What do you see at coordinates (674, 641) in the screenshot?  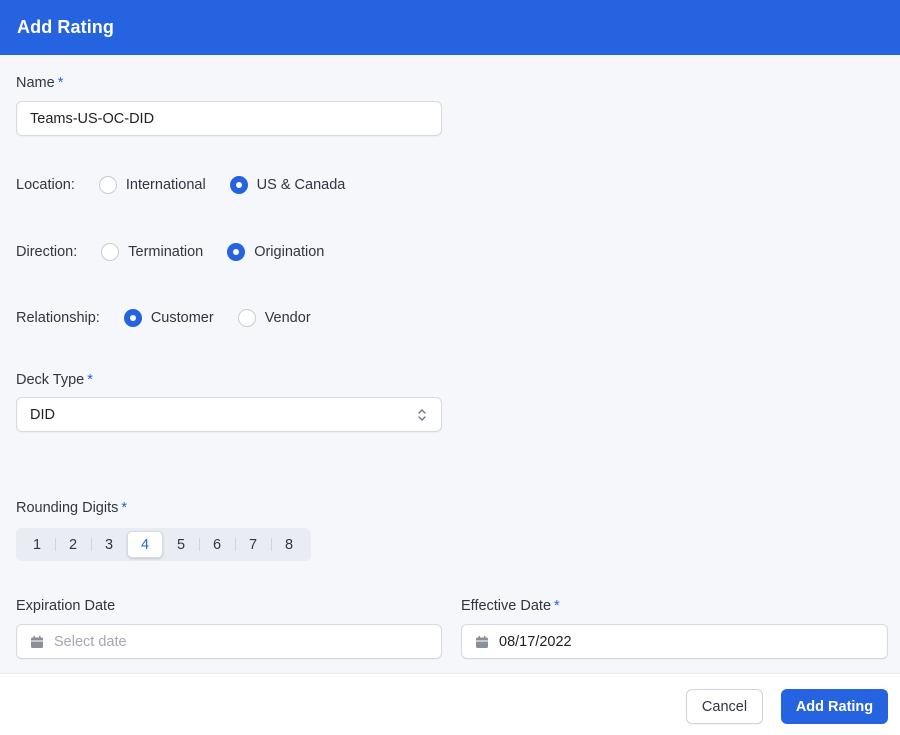 I see `effective-date-input: 08/17/2022` at bounding box center [674, 641].